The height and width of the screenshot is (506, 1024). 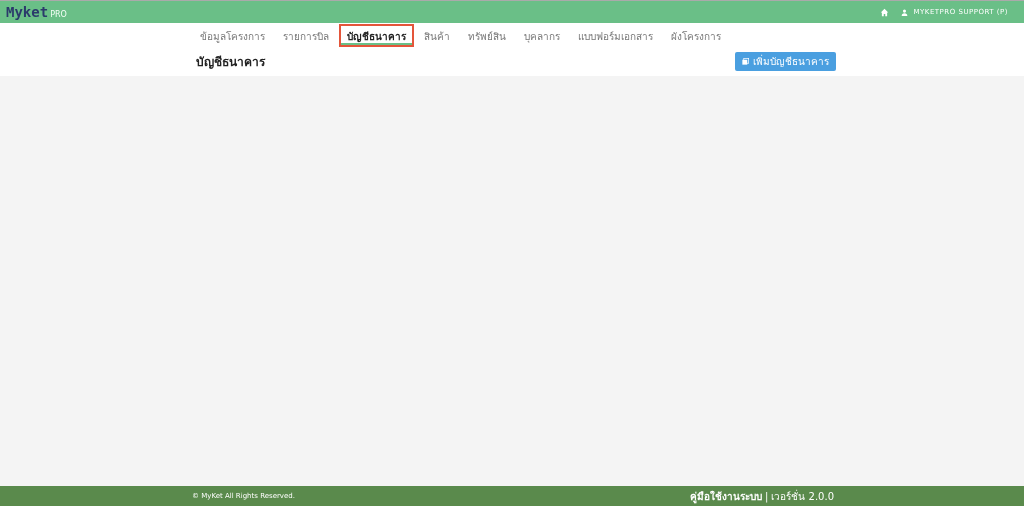 I want to click on page-title: บัญชีธนาคาร, so click(x=230, y=62).